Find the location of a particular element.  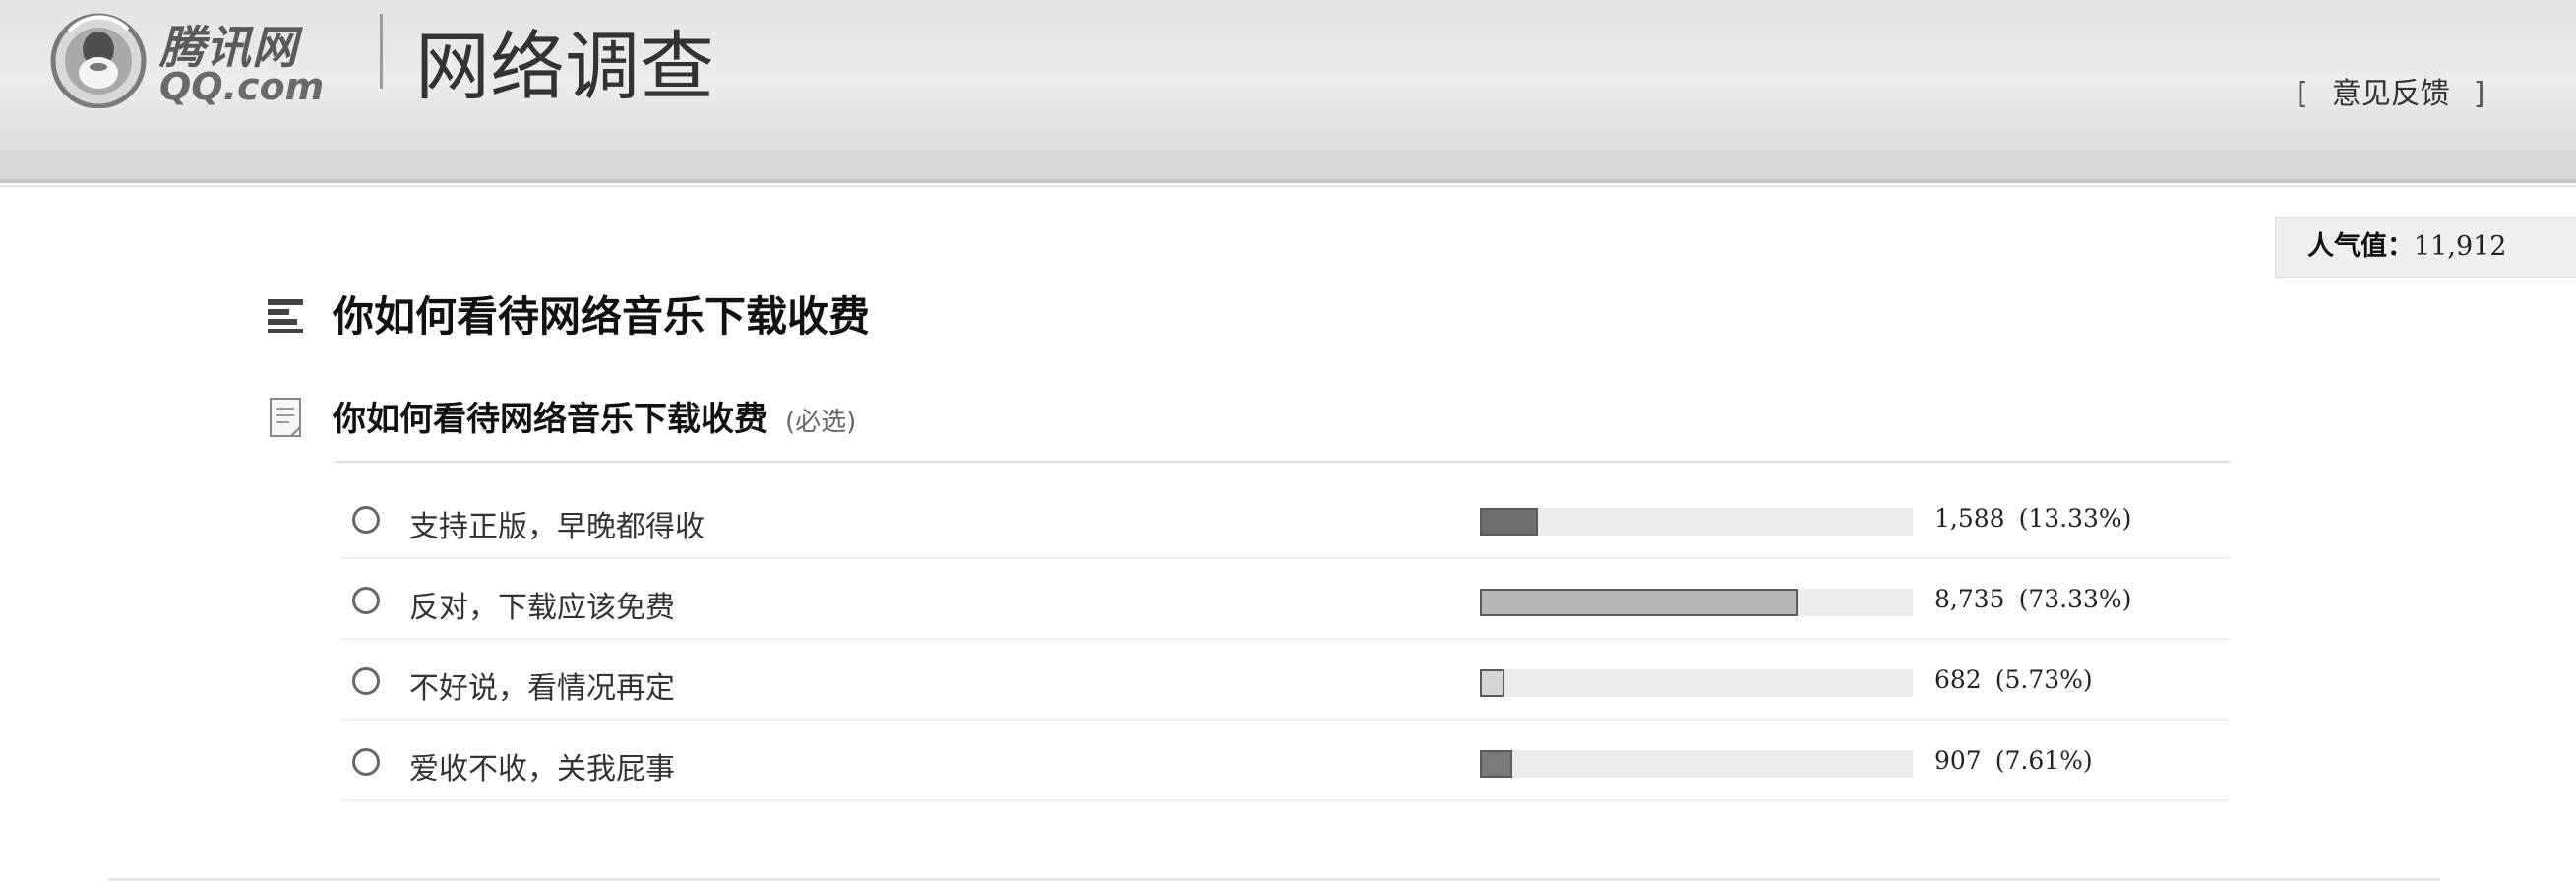

option-percent: (5.73%) is located at coordinates (2043, 679).